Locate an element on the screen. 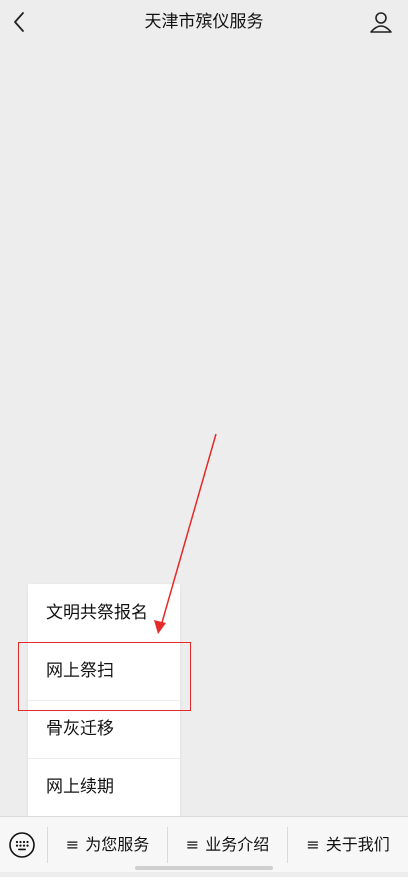 The image size is (408, 877). bottom-menu-bar: ≡ 为您服务 ≡ 业务介绍 ≡ 关于我们 is located at coordinates (204, 844).